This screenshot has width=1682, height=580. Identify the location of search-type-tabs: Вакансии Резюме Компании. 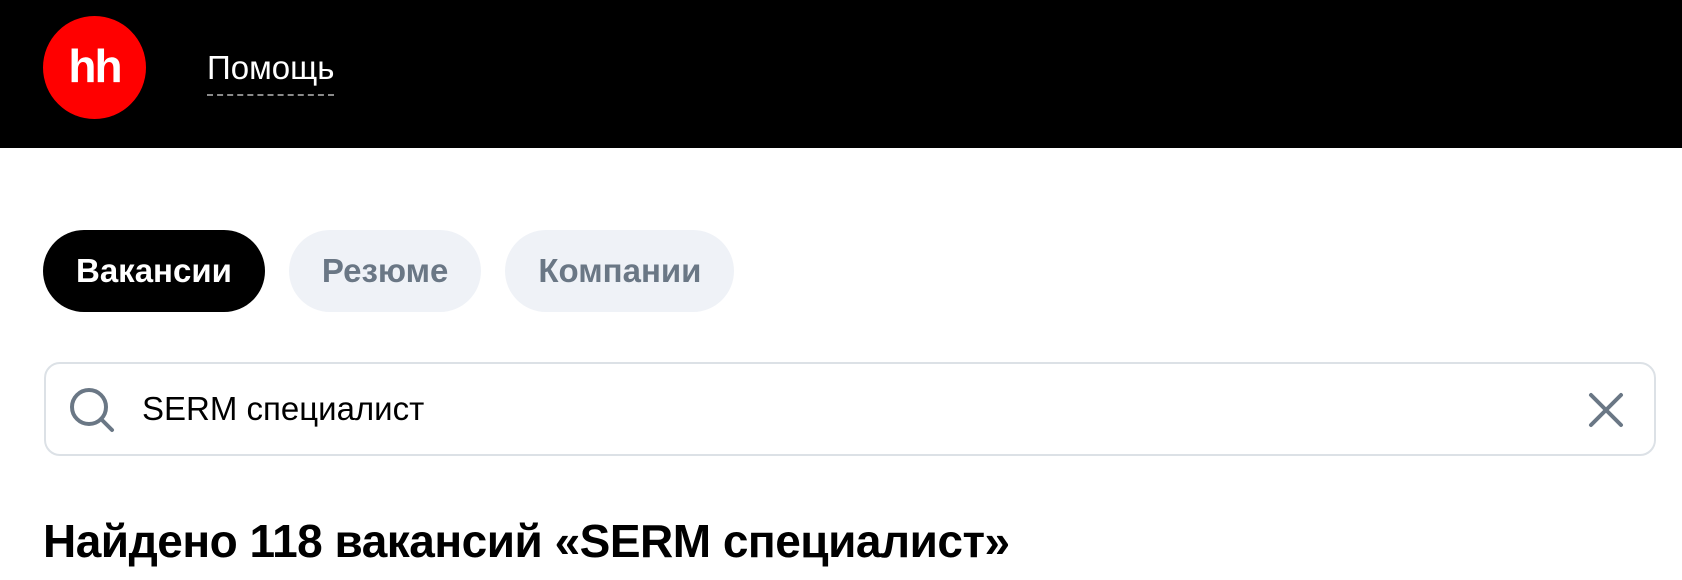
(389, 271).